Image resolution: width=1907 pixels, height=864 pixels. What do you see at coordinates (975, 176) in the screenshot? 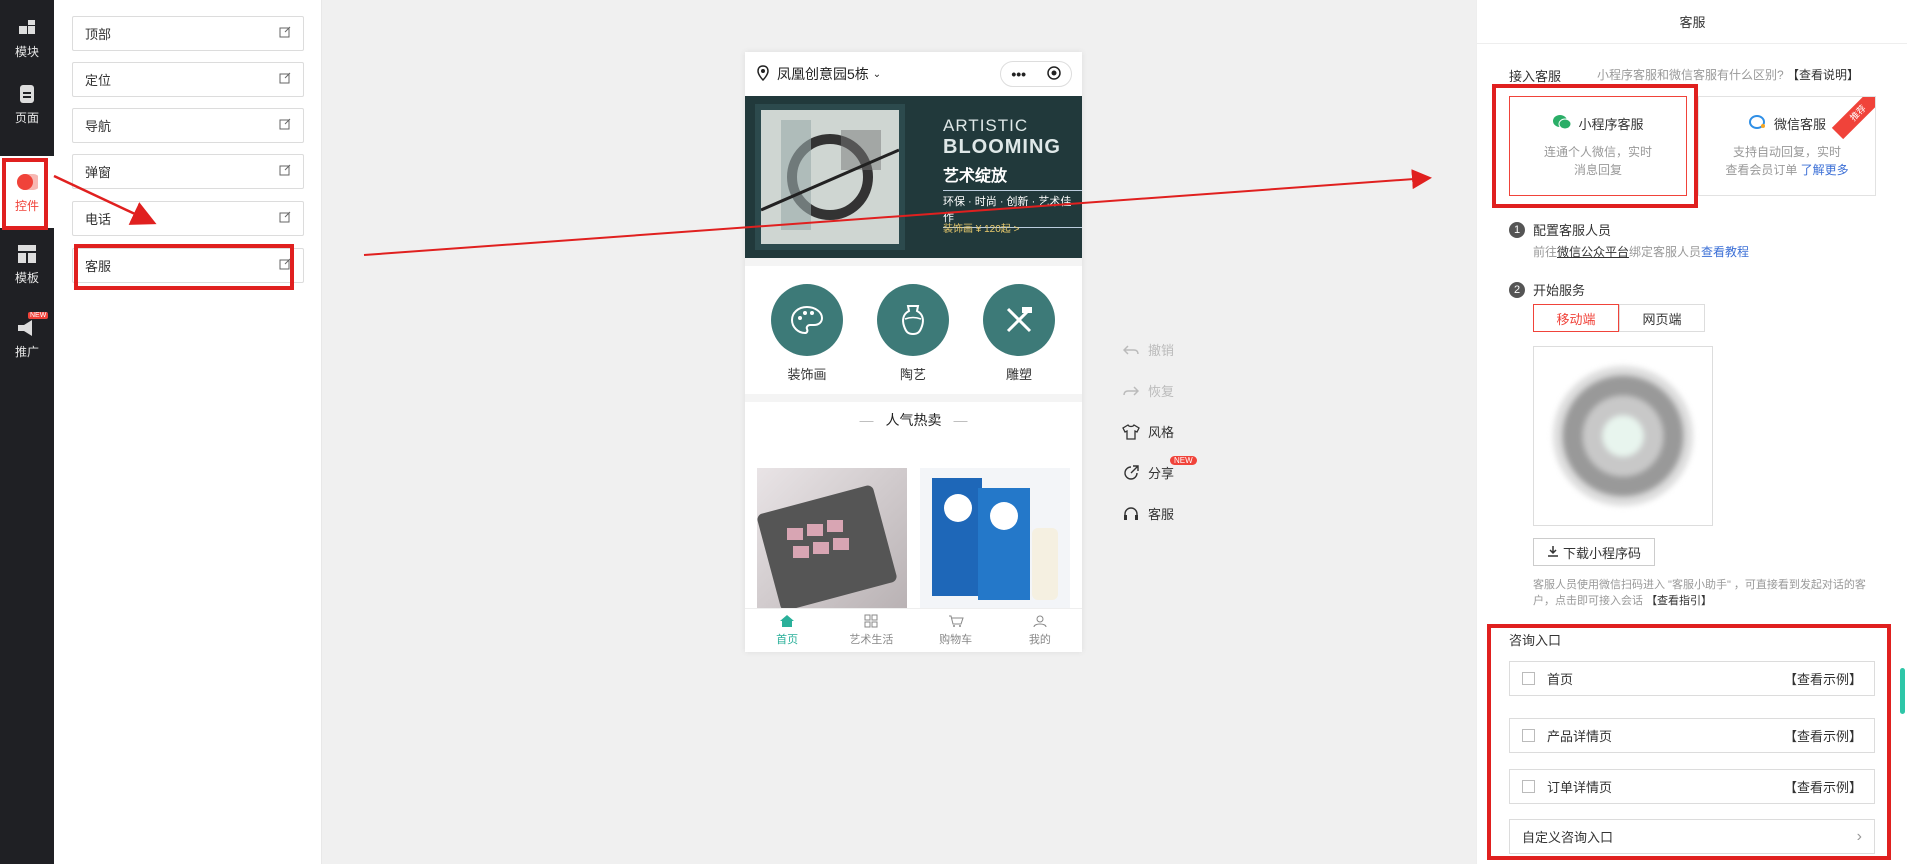
I see `banner-line3: 艺术绽放` at bounding box center [975, 176].